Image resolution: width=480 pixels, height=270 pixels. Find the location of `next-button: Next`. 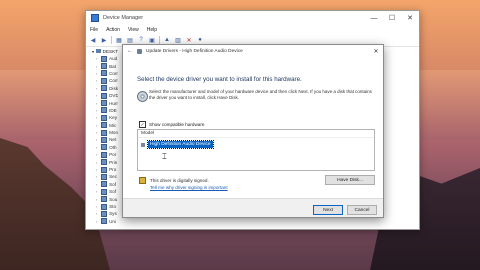

next-button: Next is located at coordinates (328, 210).